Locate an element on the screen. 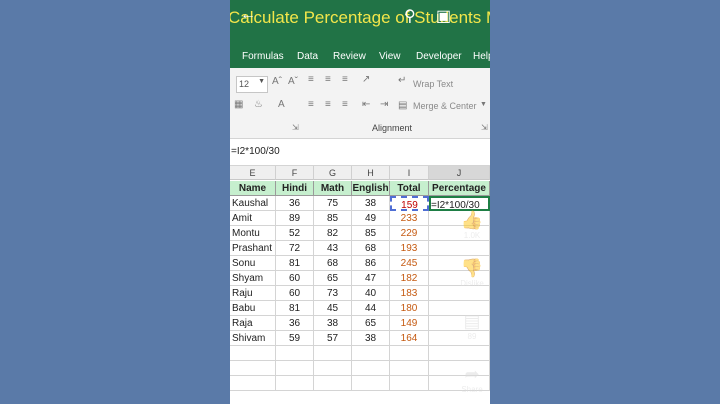 Image resolution: width=720 pixels, height=404 pixels. tab-review: Review is located at coordinates (349, 54).